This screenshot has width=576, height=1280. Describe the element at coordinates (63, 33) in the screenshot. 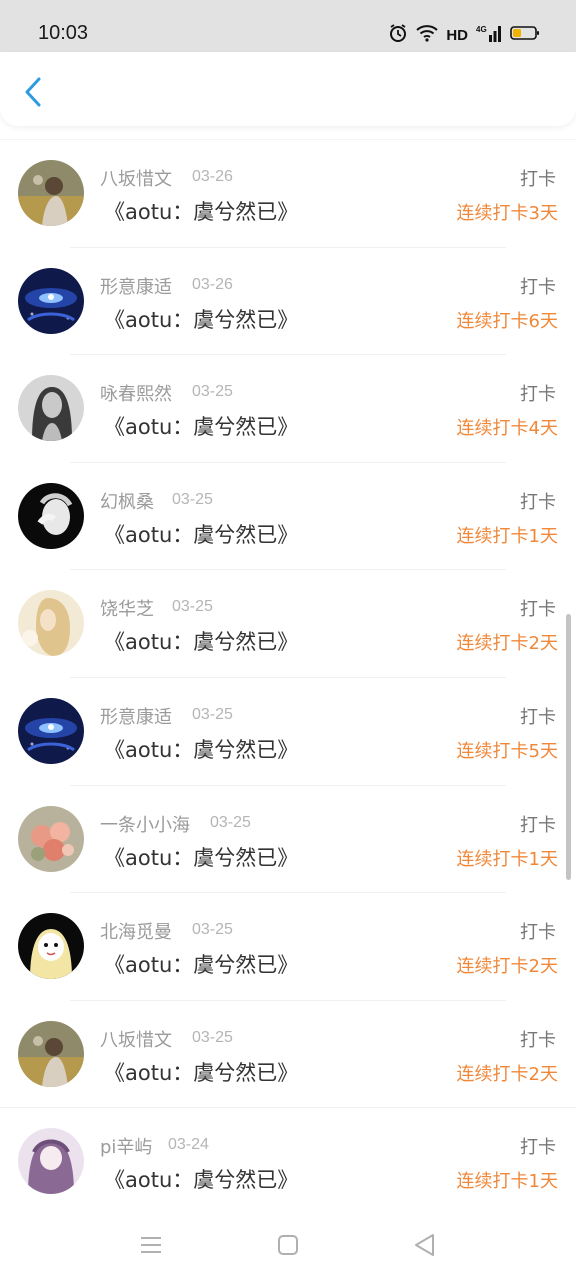

I see `status-time: 10:03` at that location.